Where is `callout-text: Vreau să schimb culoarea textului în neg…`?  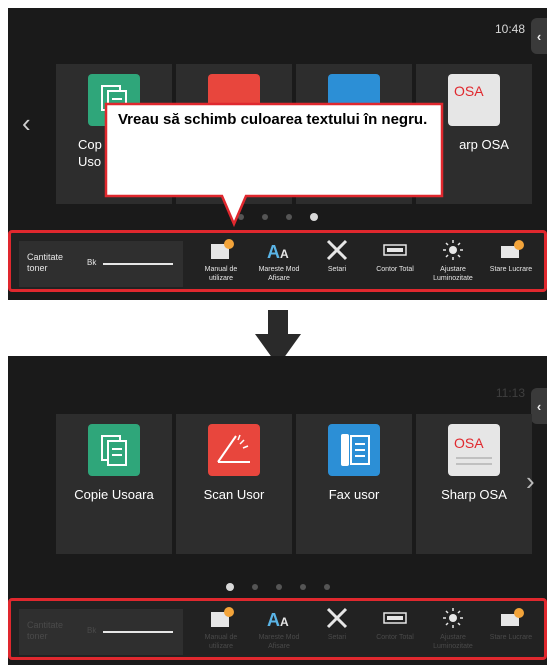
callout-text: Vreau să schimb culoarea textului în neg… is located at coordinates (273, 119).